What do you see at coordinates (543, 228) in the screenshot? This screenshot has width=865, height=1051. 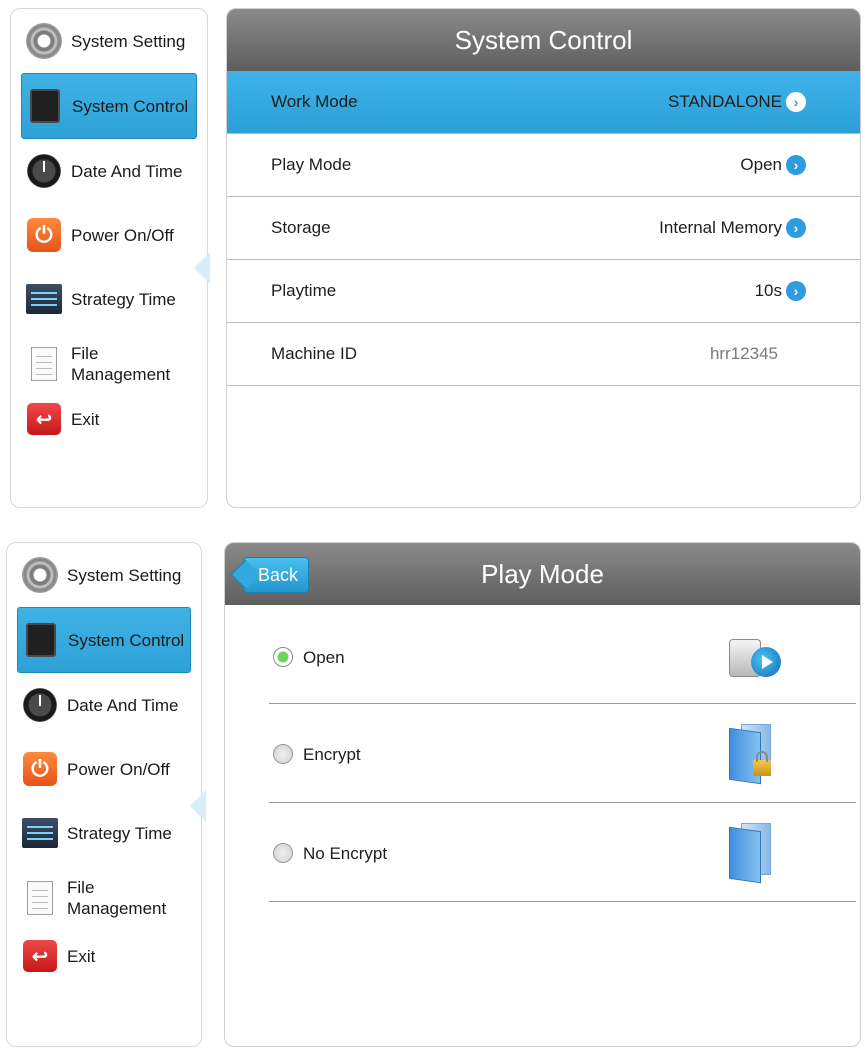 I see `setting-row-storage: Storage Internal Memory ›` at bounding box center [543, 228].